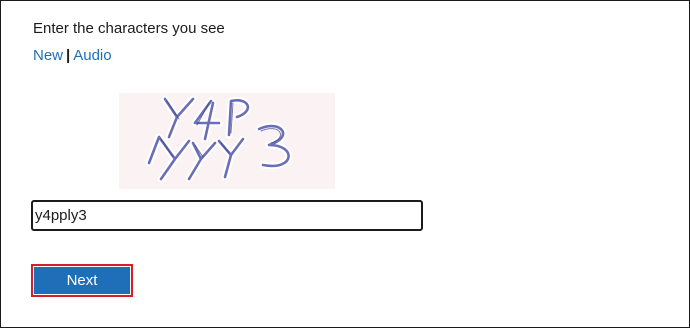 The image size is (690, 328). I want to click on captcha-links: New | Audio, so click(72, 56).